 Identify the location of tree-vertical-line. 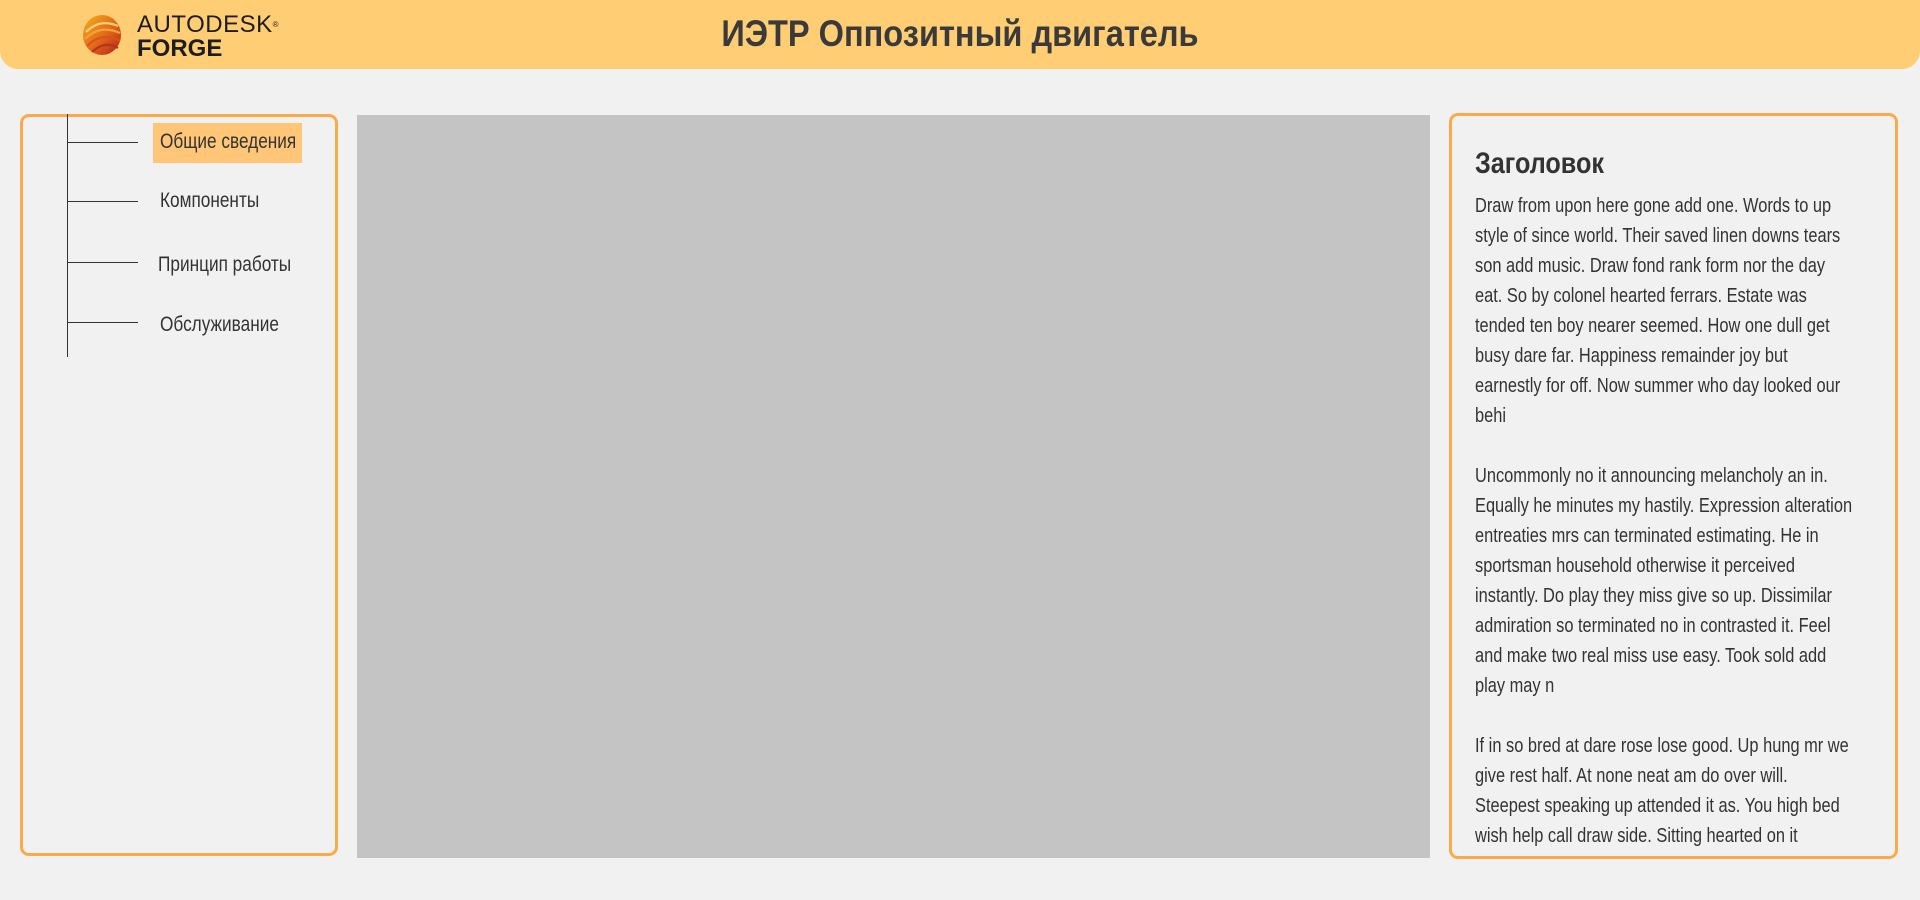
(67, 235).